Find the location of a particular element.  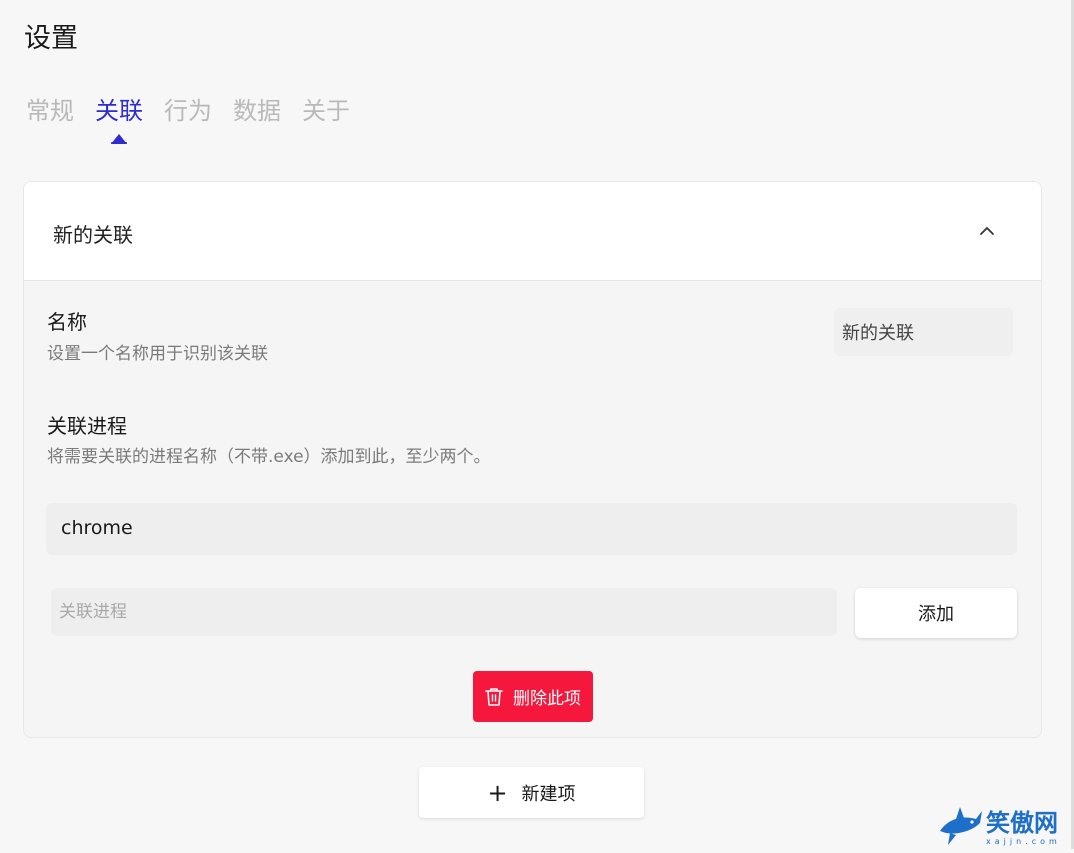

trash-icon is located at coordinates (494, 696).